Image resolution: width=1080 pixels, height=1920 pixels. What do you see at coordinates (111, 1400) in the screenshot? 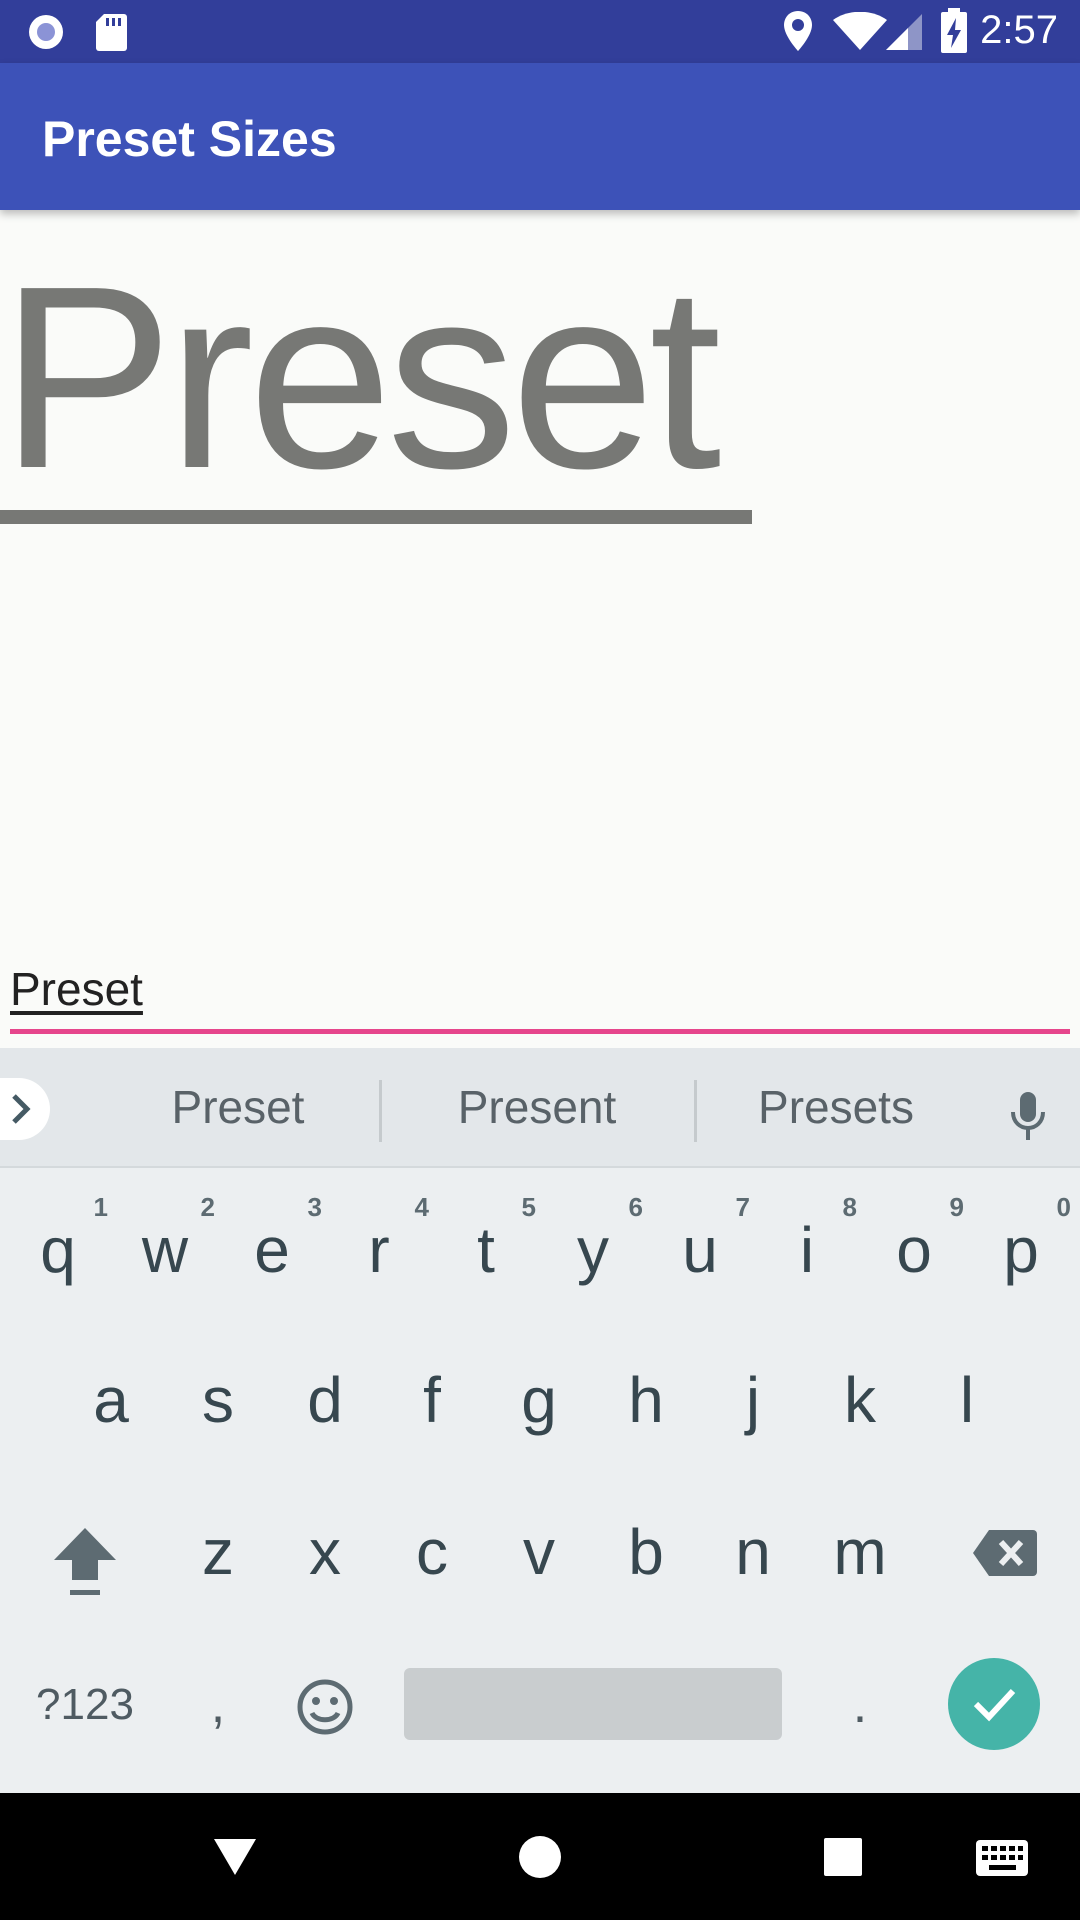
I see `key-a: a` at bounding box center [111, 1400].